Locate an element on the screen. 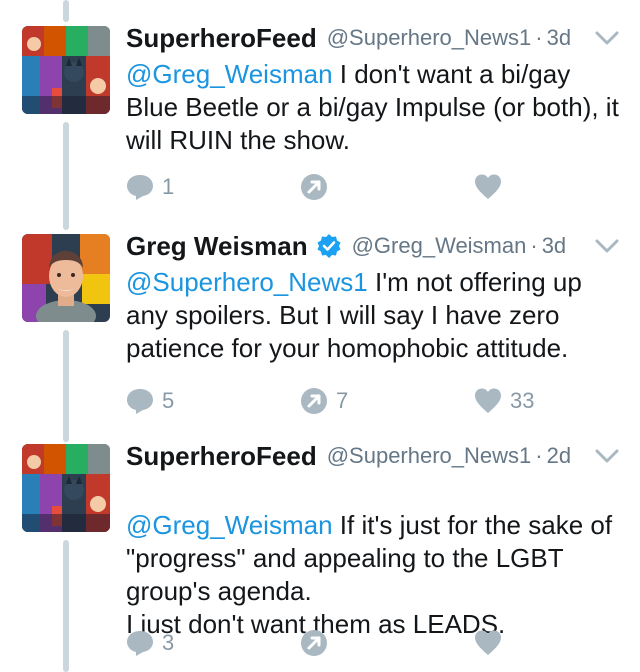 This screenshot has width=640, height=672. timestamp: 2d is located at coordinates (559, 456).